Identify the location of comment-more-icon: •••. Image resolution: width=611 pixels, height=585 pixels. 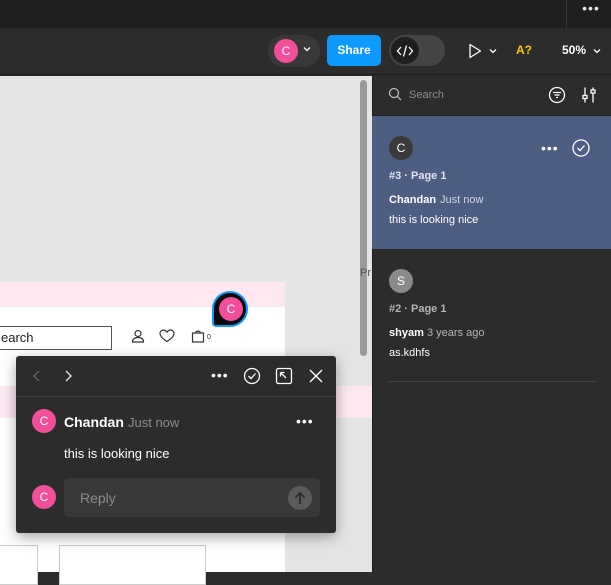
(305, 421).